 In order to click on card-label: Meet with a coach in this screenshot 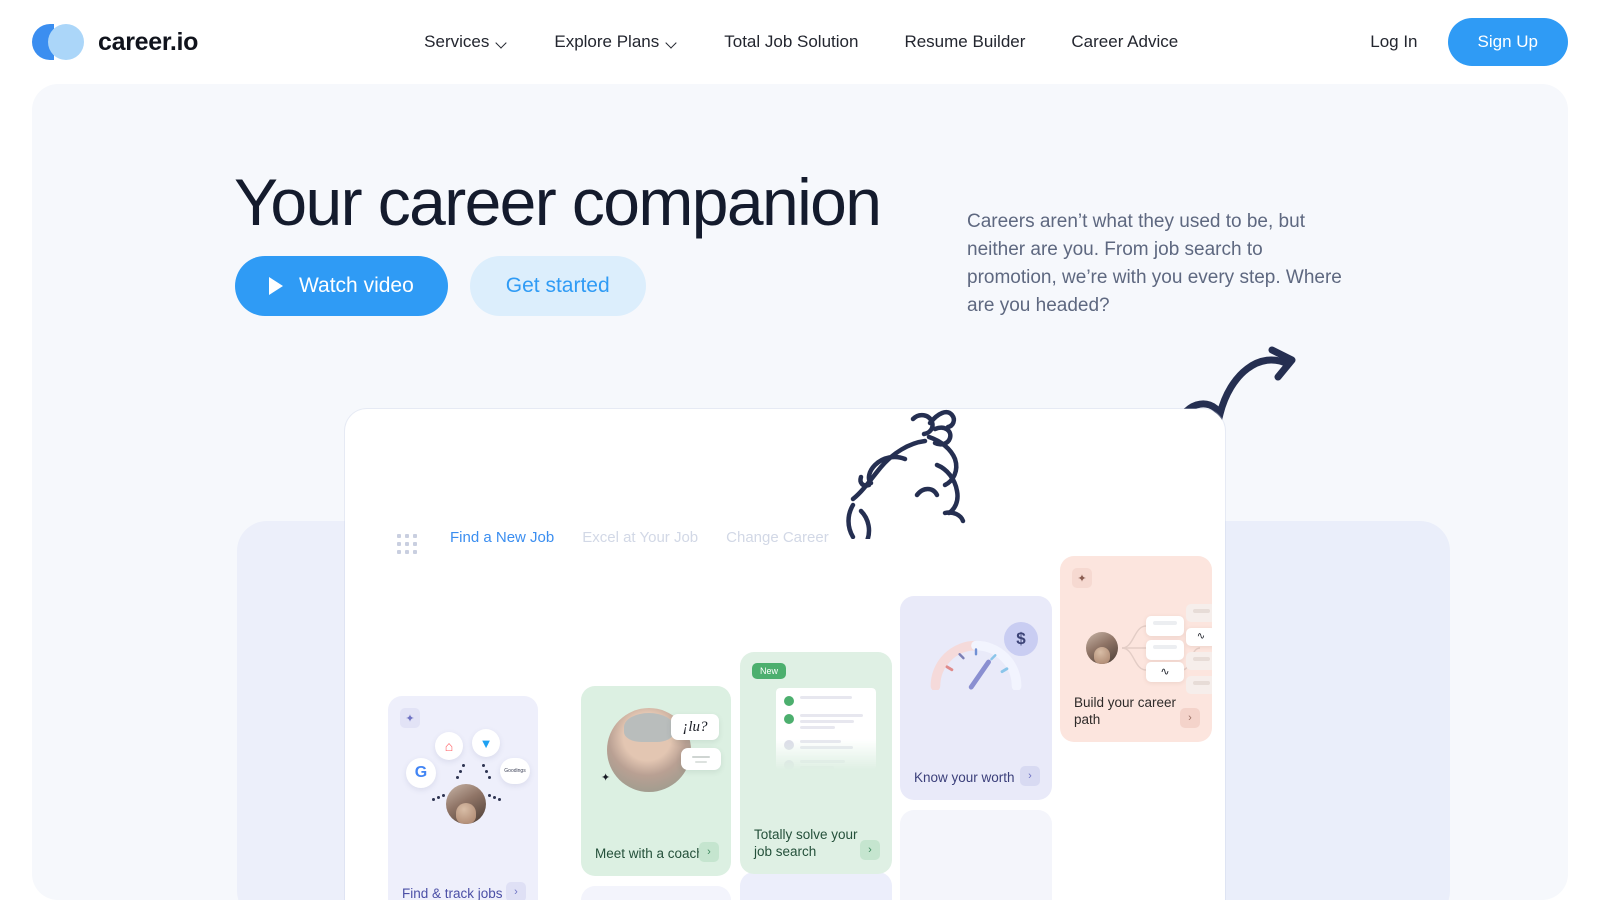, I will do `click(649, 853)`.